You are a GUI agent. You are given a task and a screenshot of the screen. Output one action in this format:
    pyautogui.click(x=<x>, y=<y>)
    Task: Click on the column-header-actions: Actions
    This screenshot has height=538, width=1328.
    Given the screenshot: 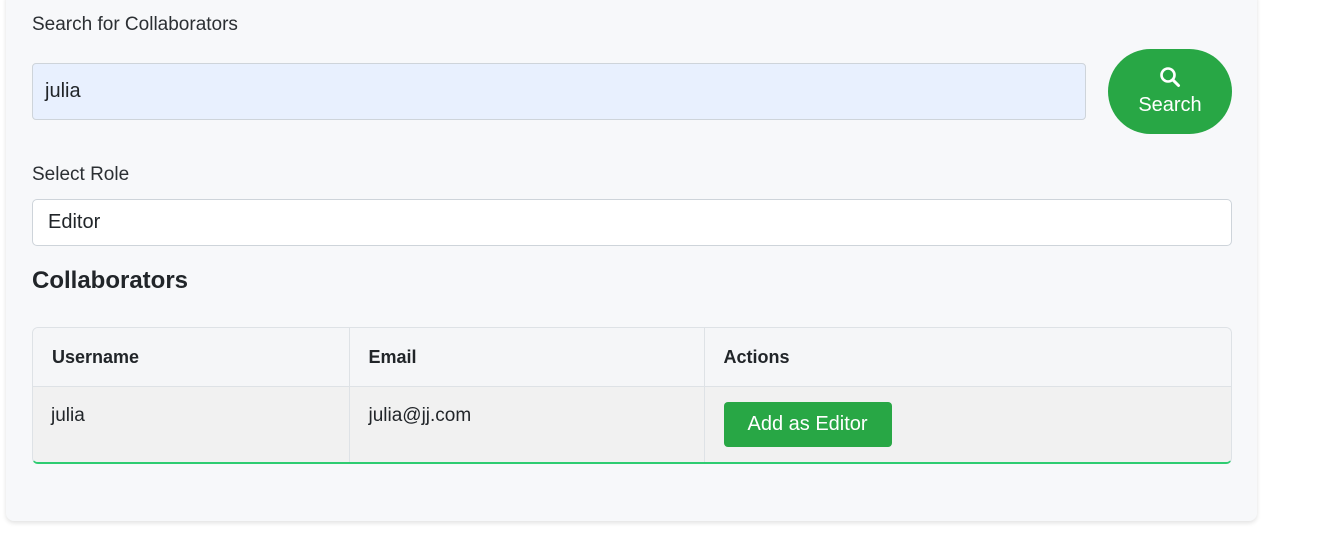 What is the action you would take?
    pyautogui.click(x=967, y=357)
    